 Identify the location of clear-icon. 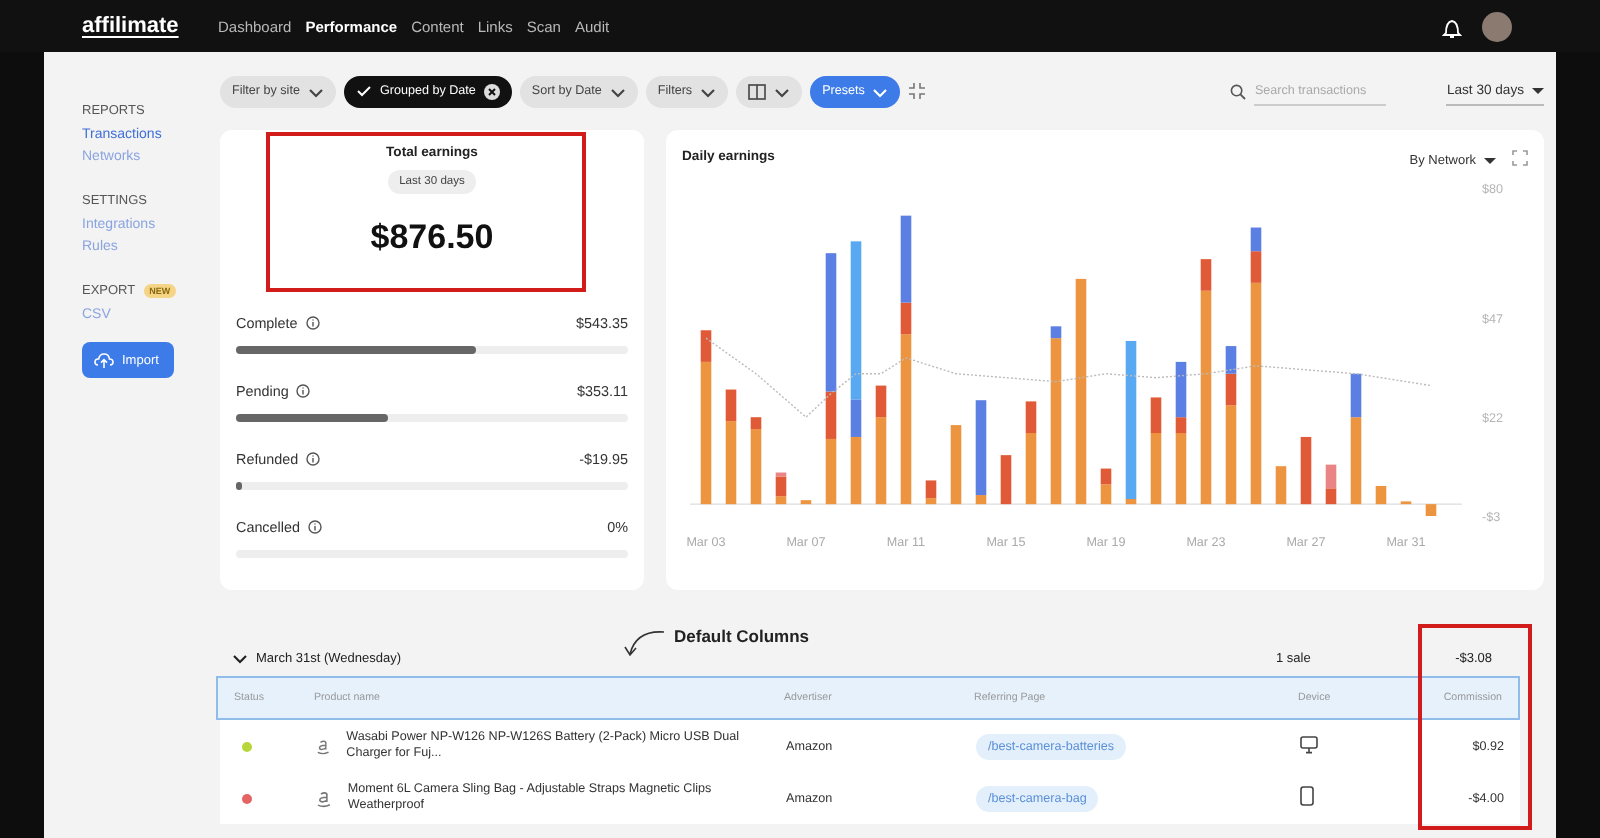
(491, 91).